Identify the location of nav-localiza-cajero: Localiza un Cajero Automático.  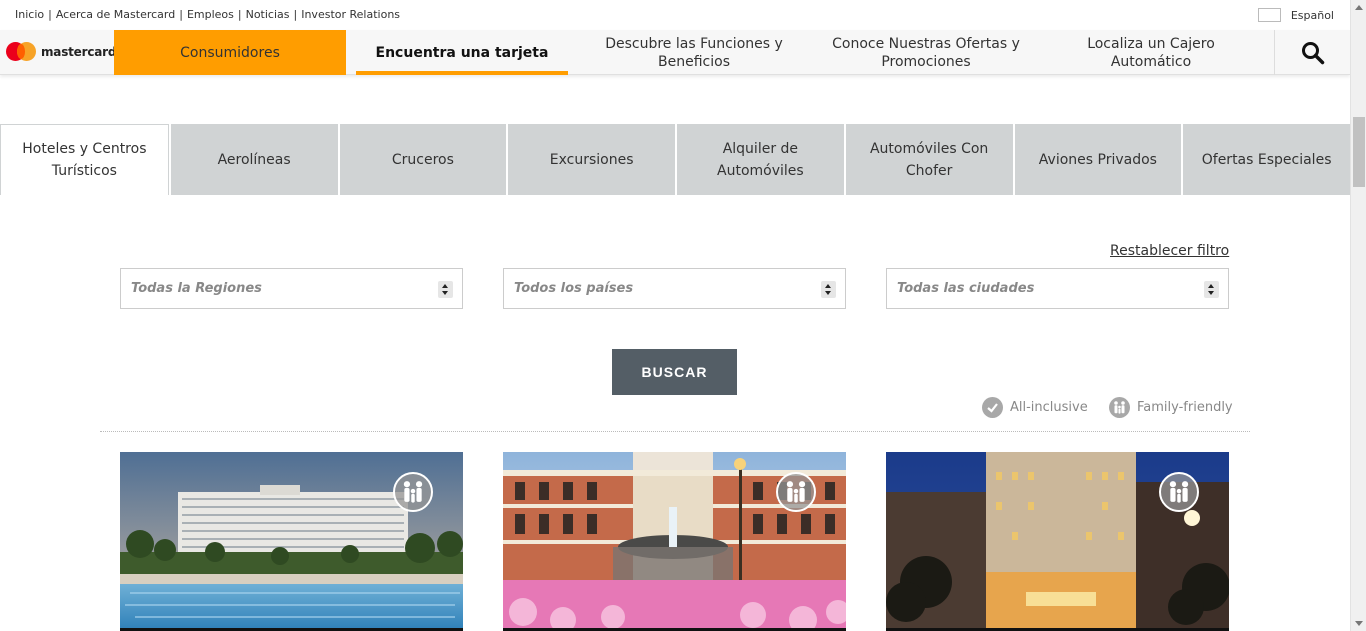
(1151, 52).